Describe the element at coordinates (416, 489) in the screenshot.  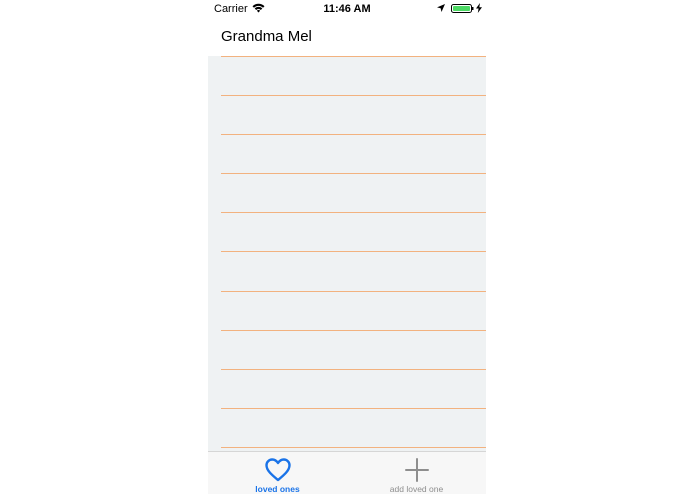
I see `tab-label: add loved one` at that location.